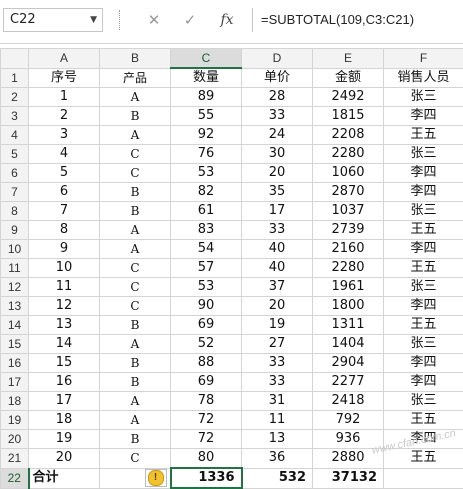 The height and width of the screenshot is (489, 463). What do you see at coordinates (135, 192) in the screenshot?
I see `cell-b7: B` at bounding box center [135, 192].